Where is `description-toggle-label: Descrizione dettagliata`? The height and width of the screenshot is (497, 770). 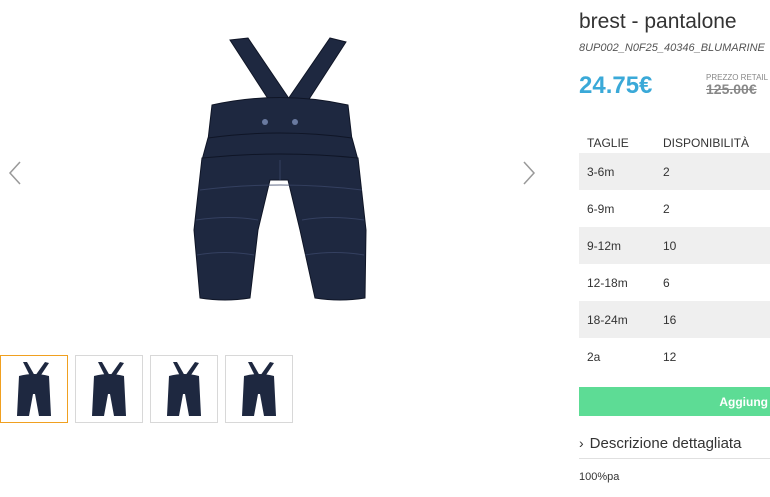
description-toggle-label: Descrizione dettagliata is located at coordinates (665, 443).